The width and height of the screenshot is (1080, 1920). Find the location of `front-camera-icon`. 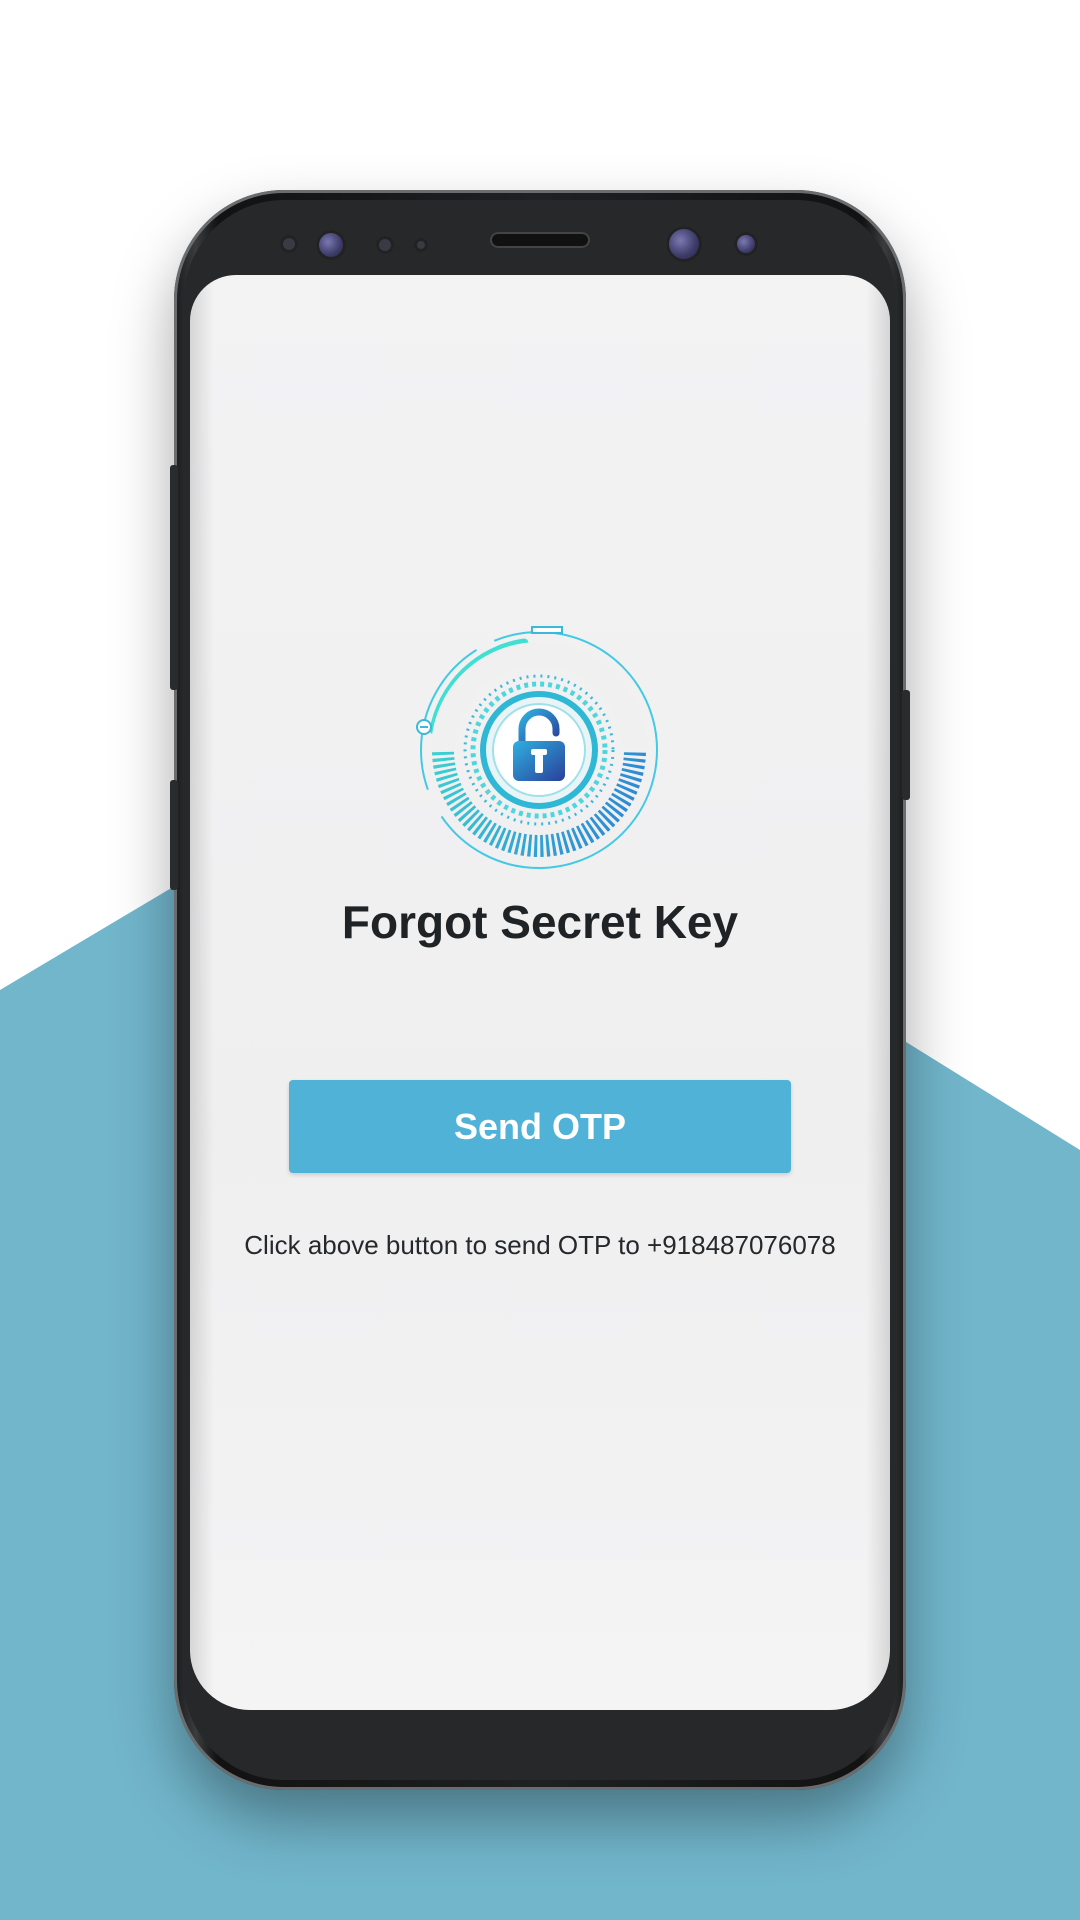

front-camera-icon is located at coordinates (331, 245).